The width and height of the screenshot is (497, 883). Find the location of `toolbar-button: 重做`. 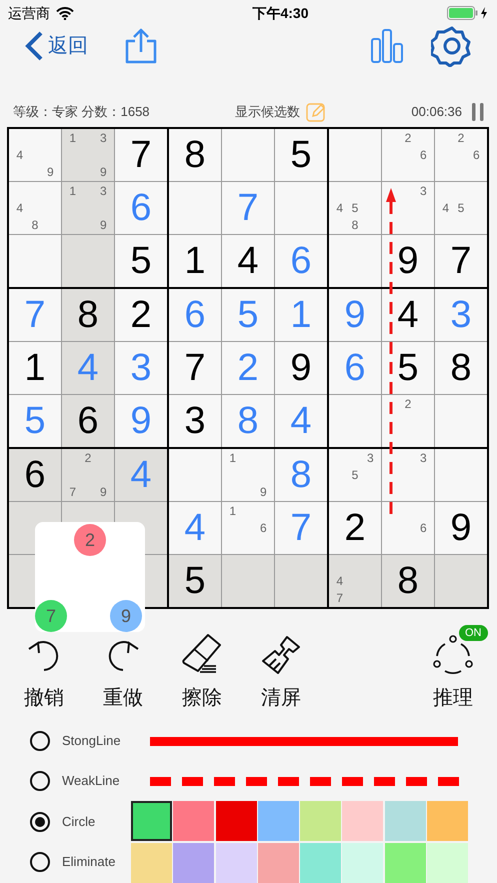

toolbar-button: 重做 is located at coordinates (123, 673).